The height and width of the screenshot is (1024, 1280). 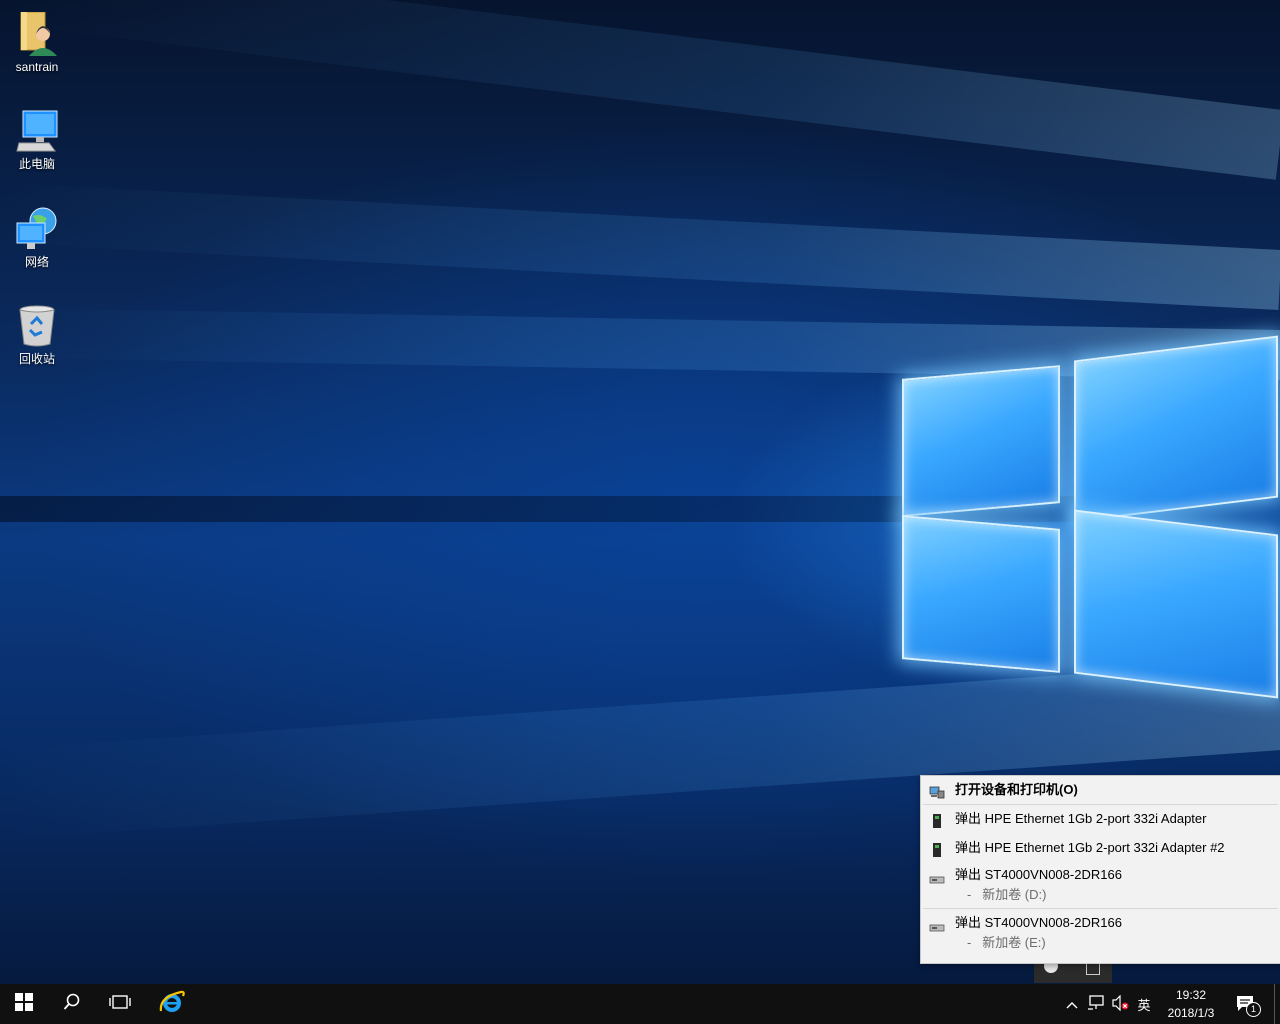 I want to click on network-status-icon, so click(x=1096, y=1004).